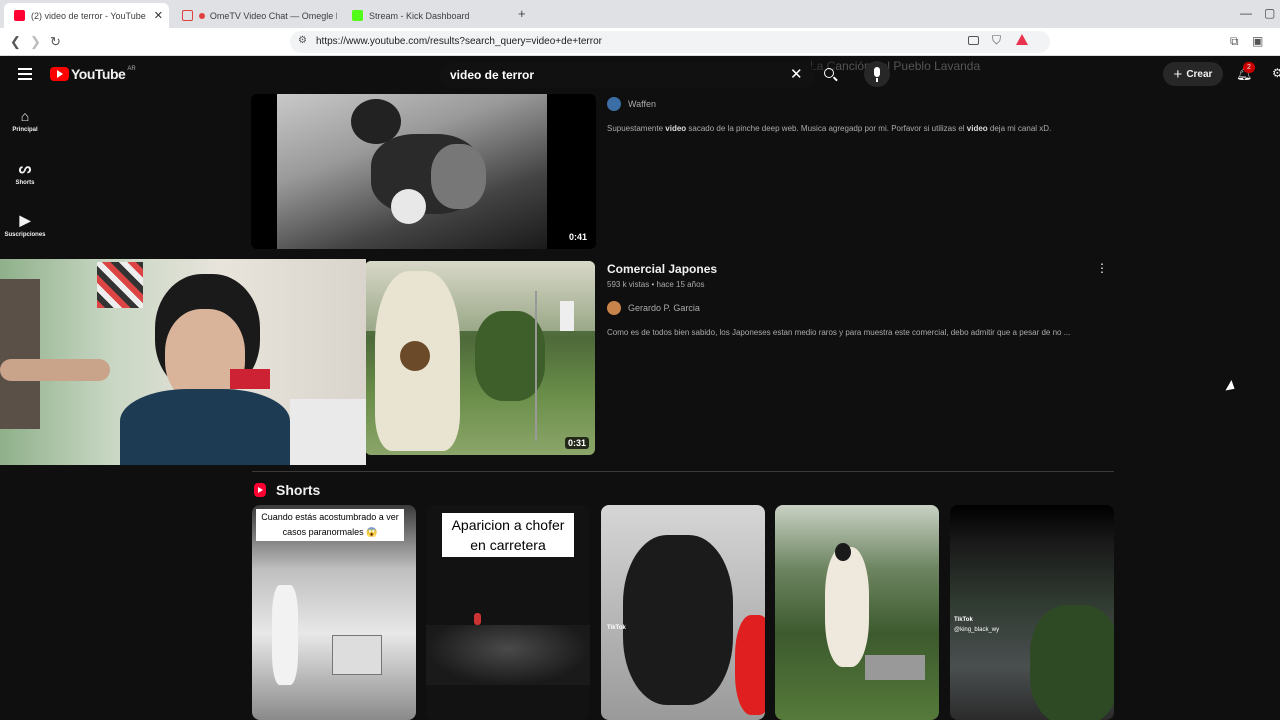  What do you see at coordinates (480, 358) in the screenshot?
I see `video-thumbnail: 0:31` at bounding box center [480, 358].